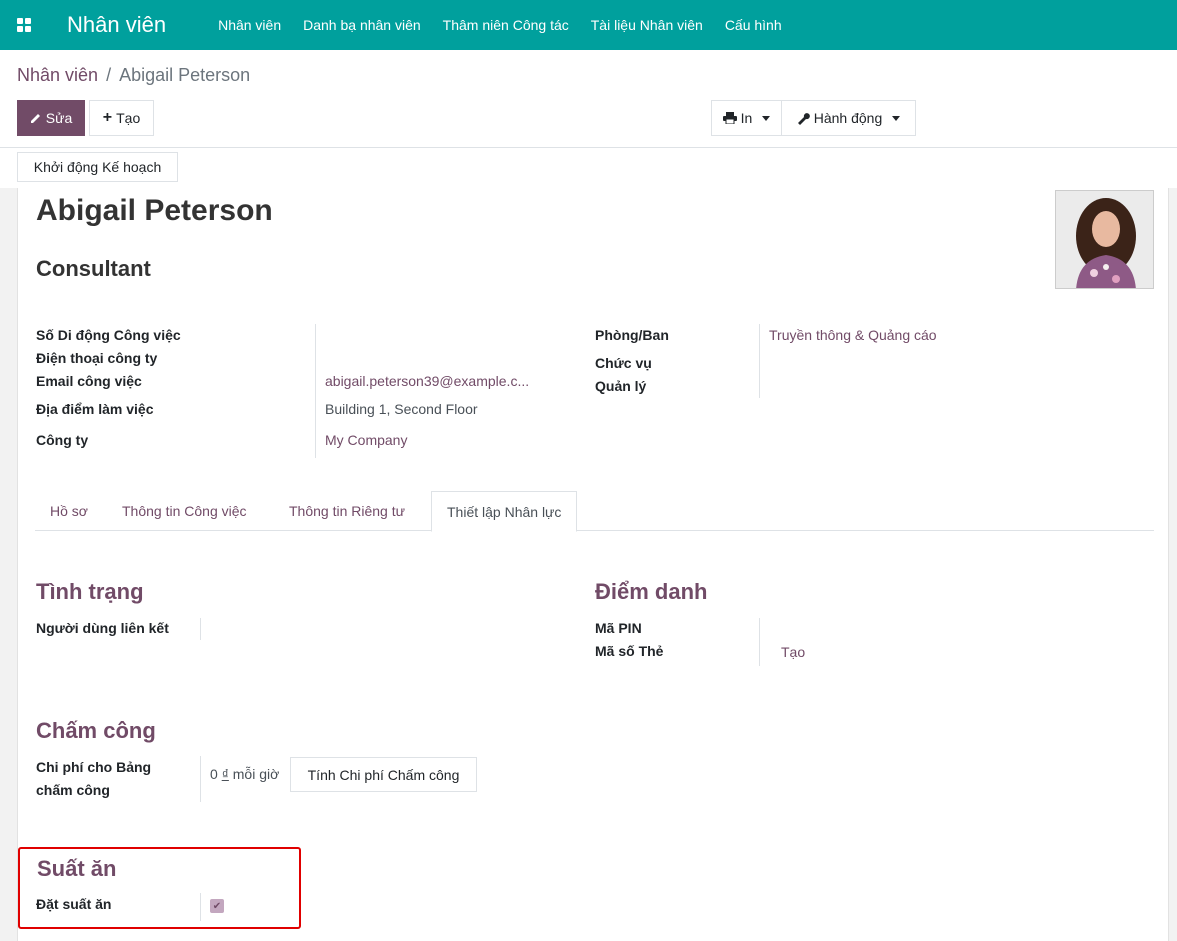  What do you see at coordinates (57, 75) in the screenshot?
I see `breadcrumb-parent: Nhân viên` at bounding box center [57, 75].